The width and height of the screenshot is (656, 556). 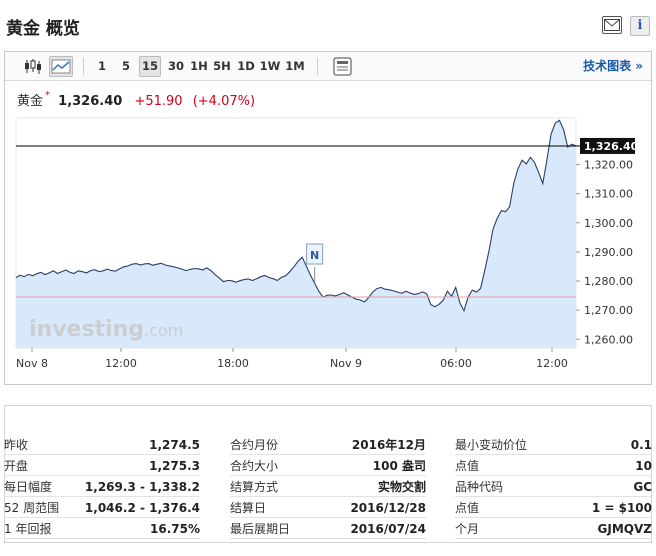 What do you see at coordinates (233, 363) in the screenshot?
I see `x-tick-label: 18:00` at bounding box center [233, 363].